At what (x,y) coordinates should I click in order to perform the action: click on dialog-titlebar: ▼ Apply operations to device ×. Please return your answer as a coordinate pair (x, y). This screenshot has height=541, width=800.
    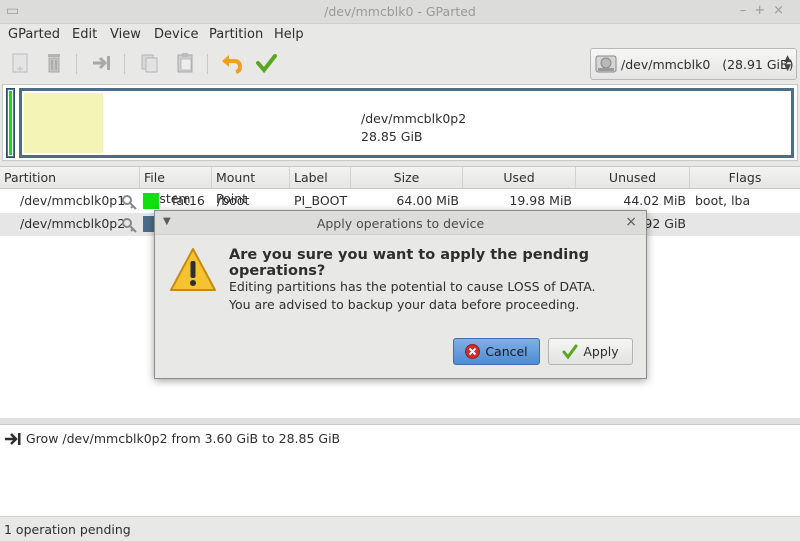
    Looking at the image, I should click on (400, 223).